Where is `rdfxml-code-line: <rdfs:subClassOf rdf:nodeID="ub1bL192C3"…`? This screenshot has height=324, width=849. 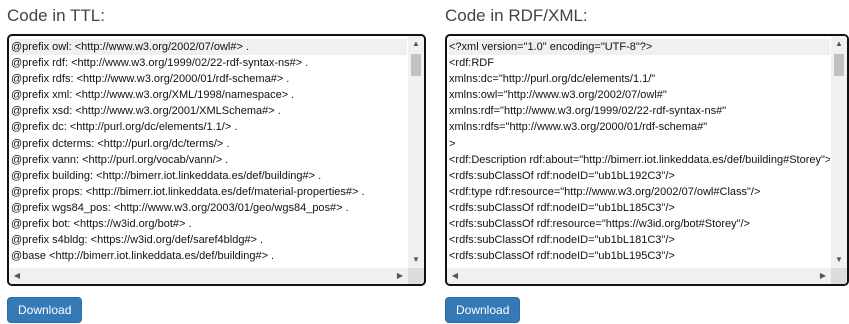
rdfxml-code-line: <rdfs:subClassOf rdf:nodeID="ub1bL192C3"… is located at coordinates (562, 175).